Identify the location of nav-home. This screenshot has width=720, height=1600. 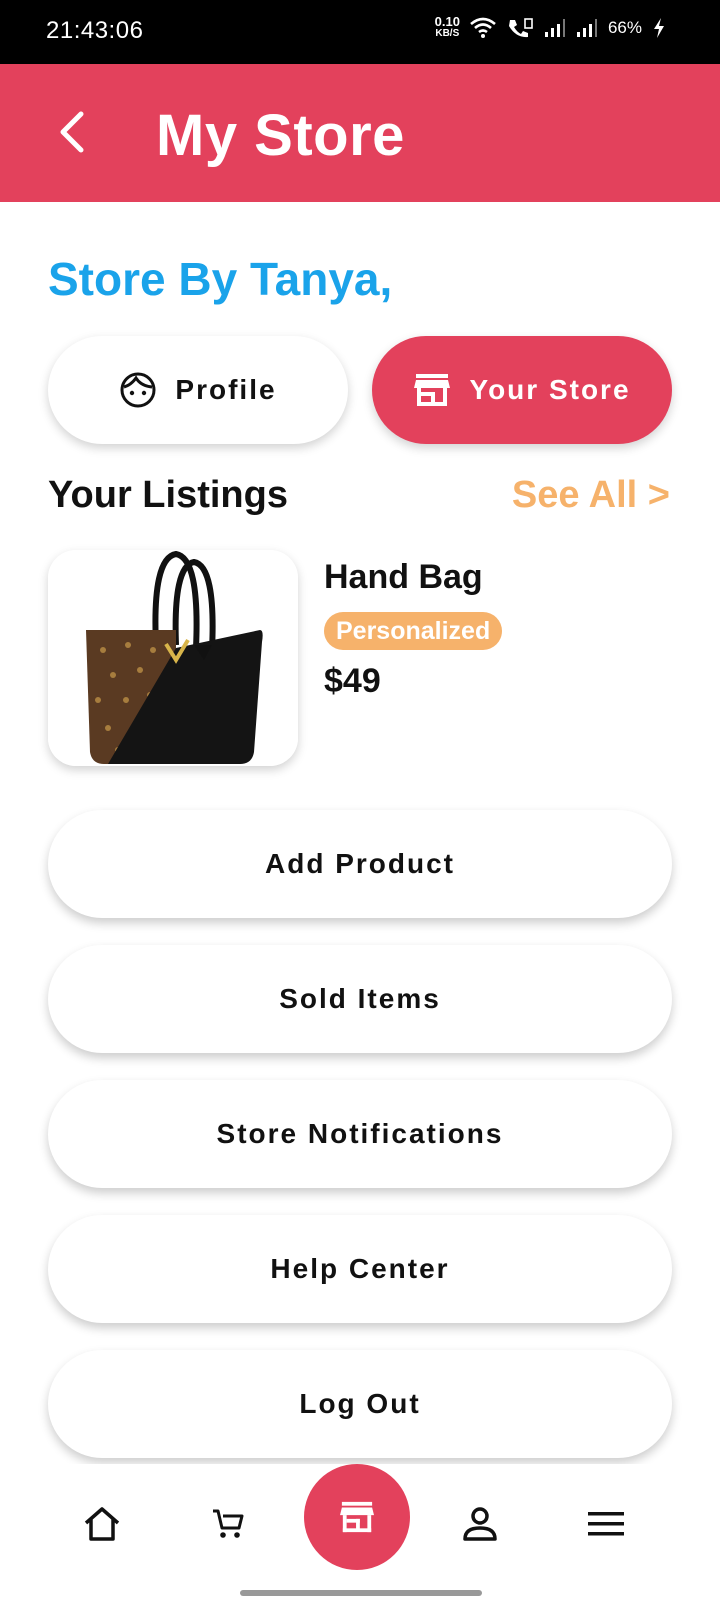
(102, 1524).